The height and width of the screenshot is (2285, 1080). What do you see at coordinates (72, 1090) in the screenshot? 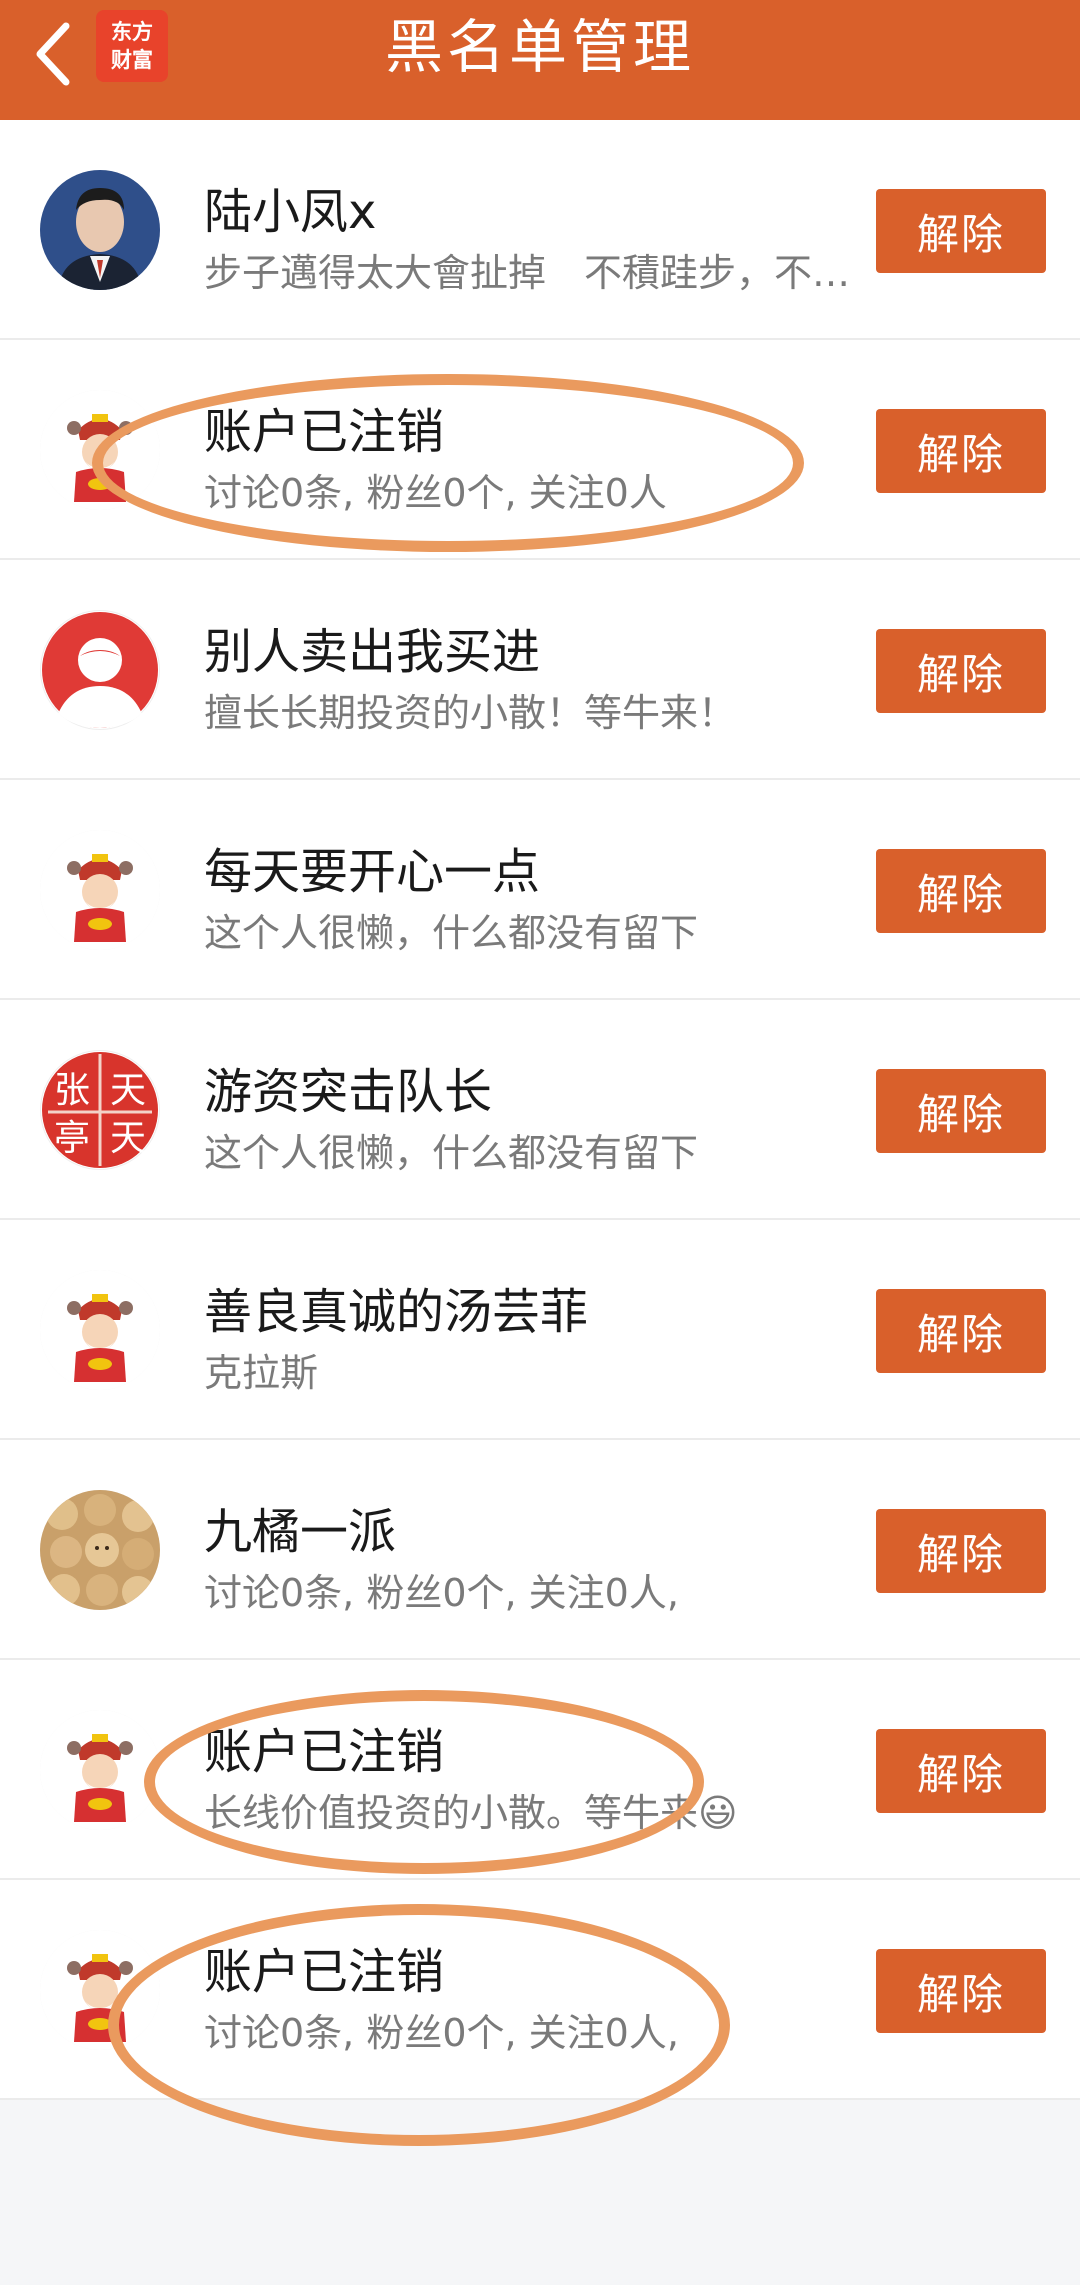
I see `calligraphy-char: 张` at bounding box center [72, 1090].